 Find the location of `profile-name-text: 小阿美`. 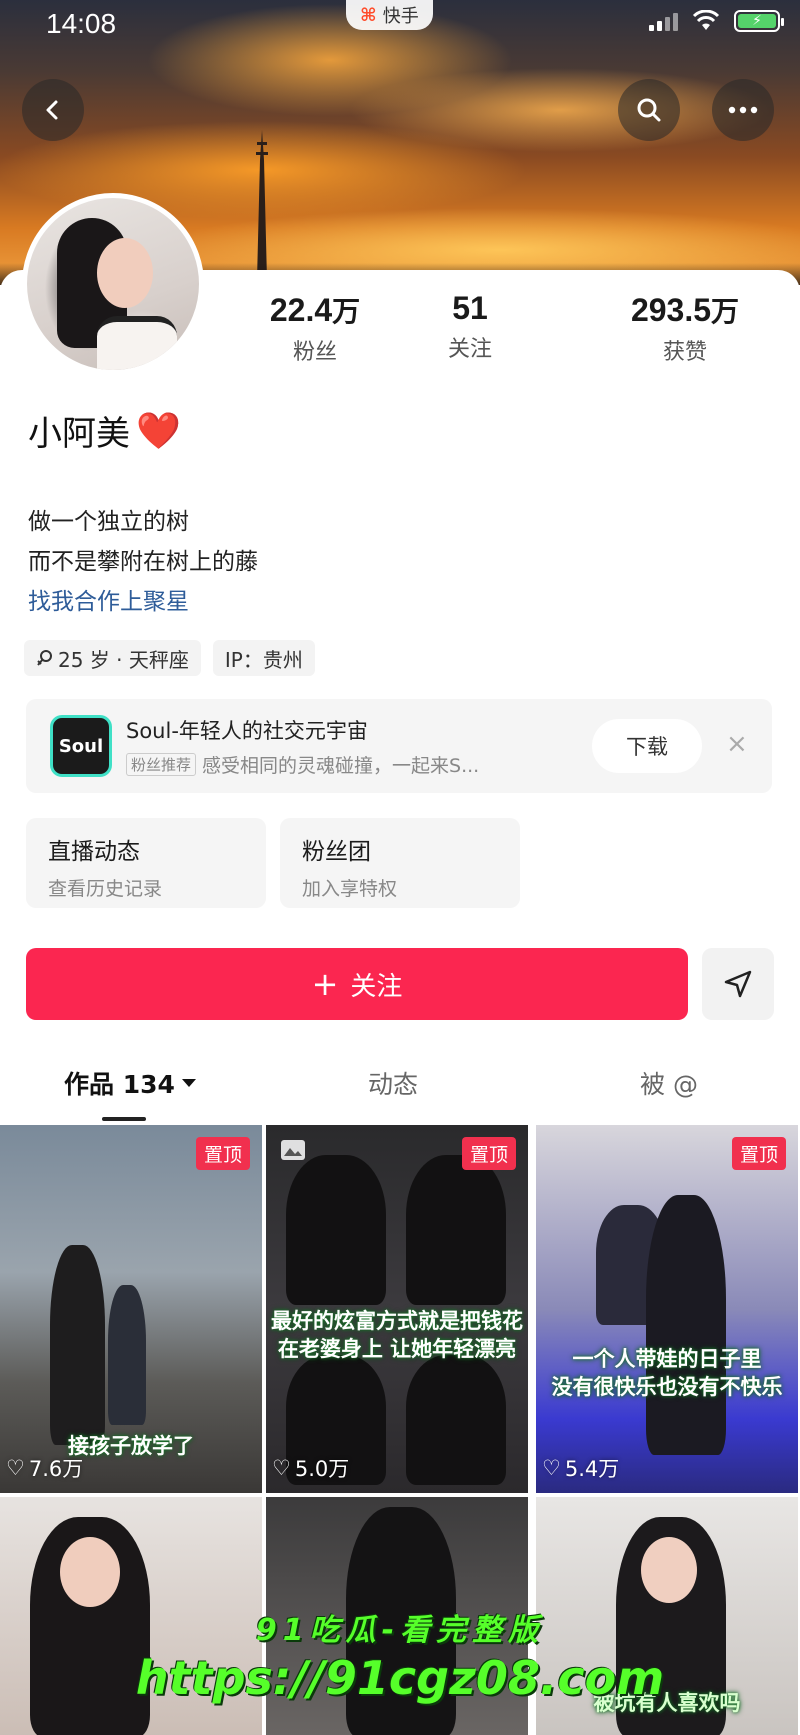

profile-name-text: 小阿美 is located at coordinates (79, 434).